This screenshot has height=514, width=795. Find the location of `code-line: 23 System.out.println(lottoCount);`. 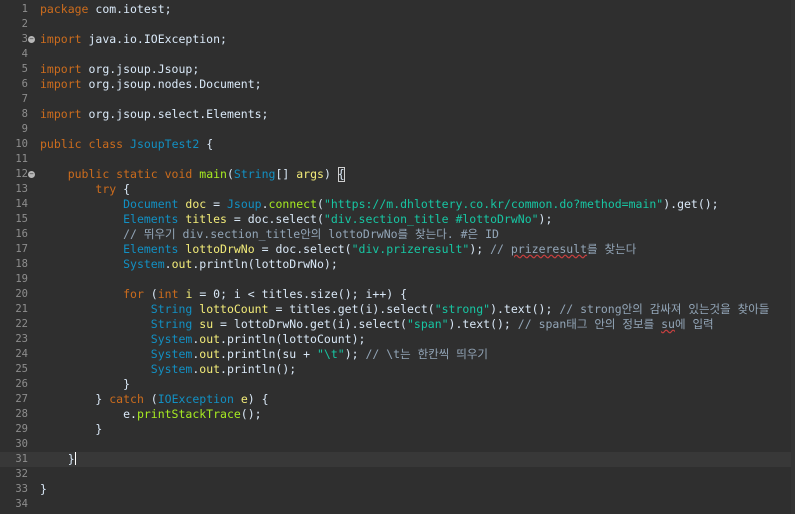

code-line: 23 System.out.println(lottoCount); is located at coordinates (397, 339).